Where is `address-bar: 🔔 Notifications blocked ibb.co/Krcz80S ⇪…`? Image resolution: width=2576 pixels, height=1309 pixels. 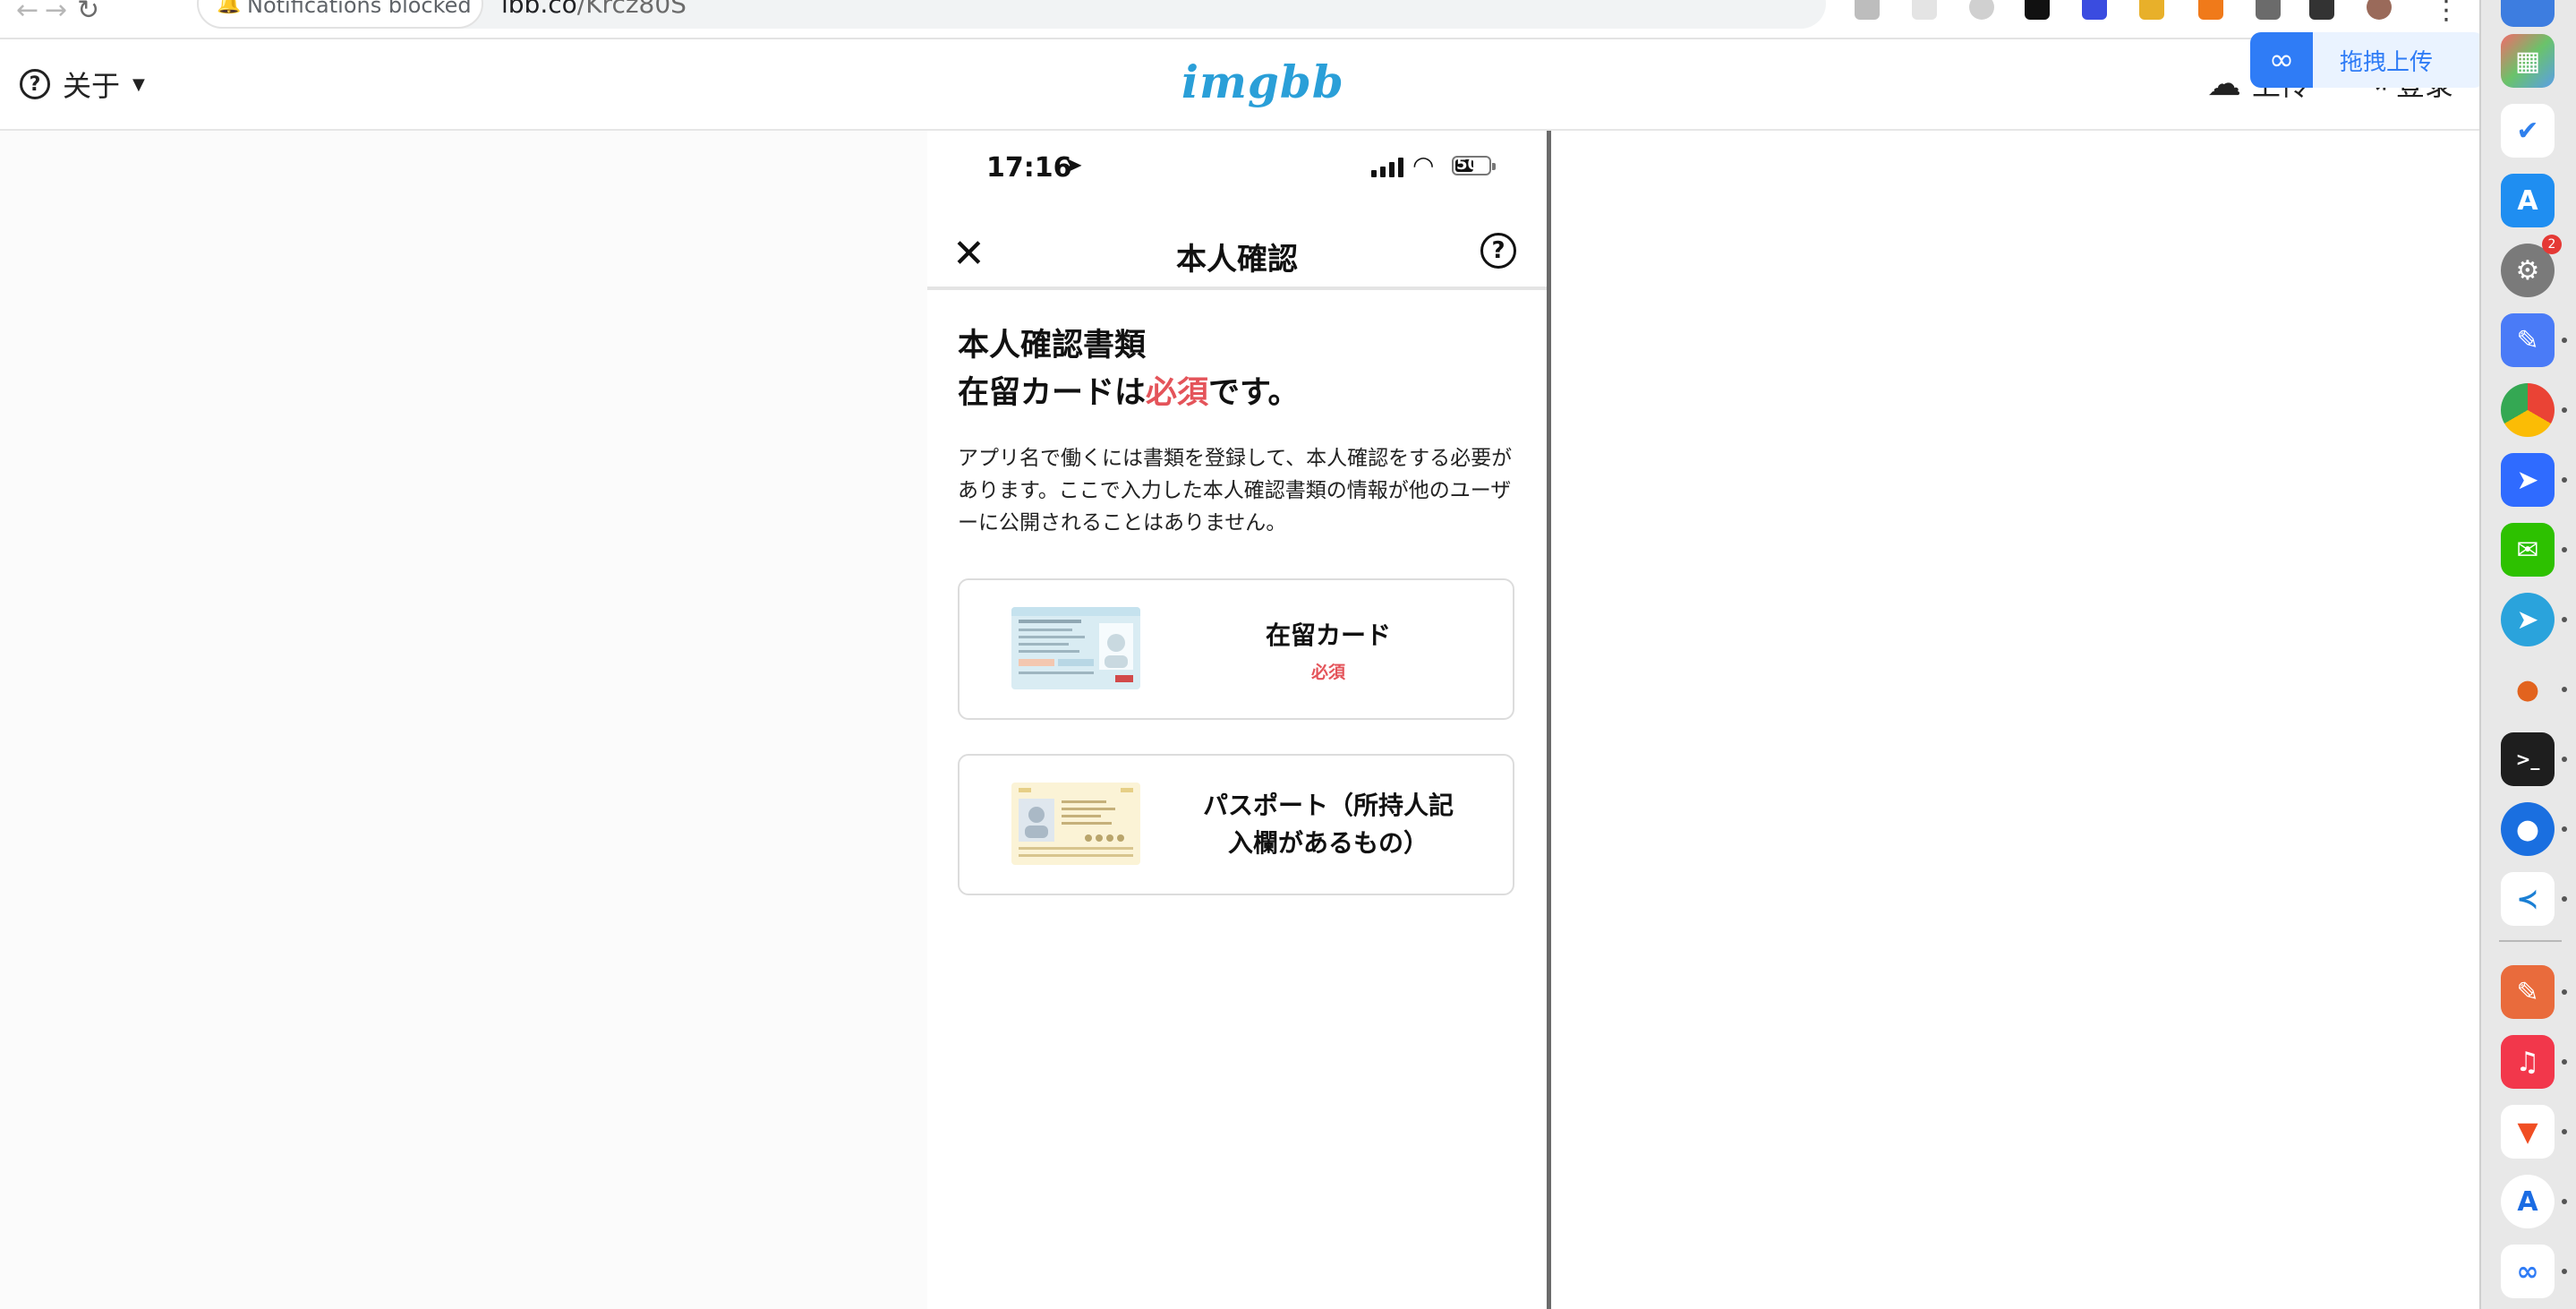 address-bar: 🔔 Notifications blocked ibb.co/Krcz80S ⇪… is located at coordinates (1011, 14).